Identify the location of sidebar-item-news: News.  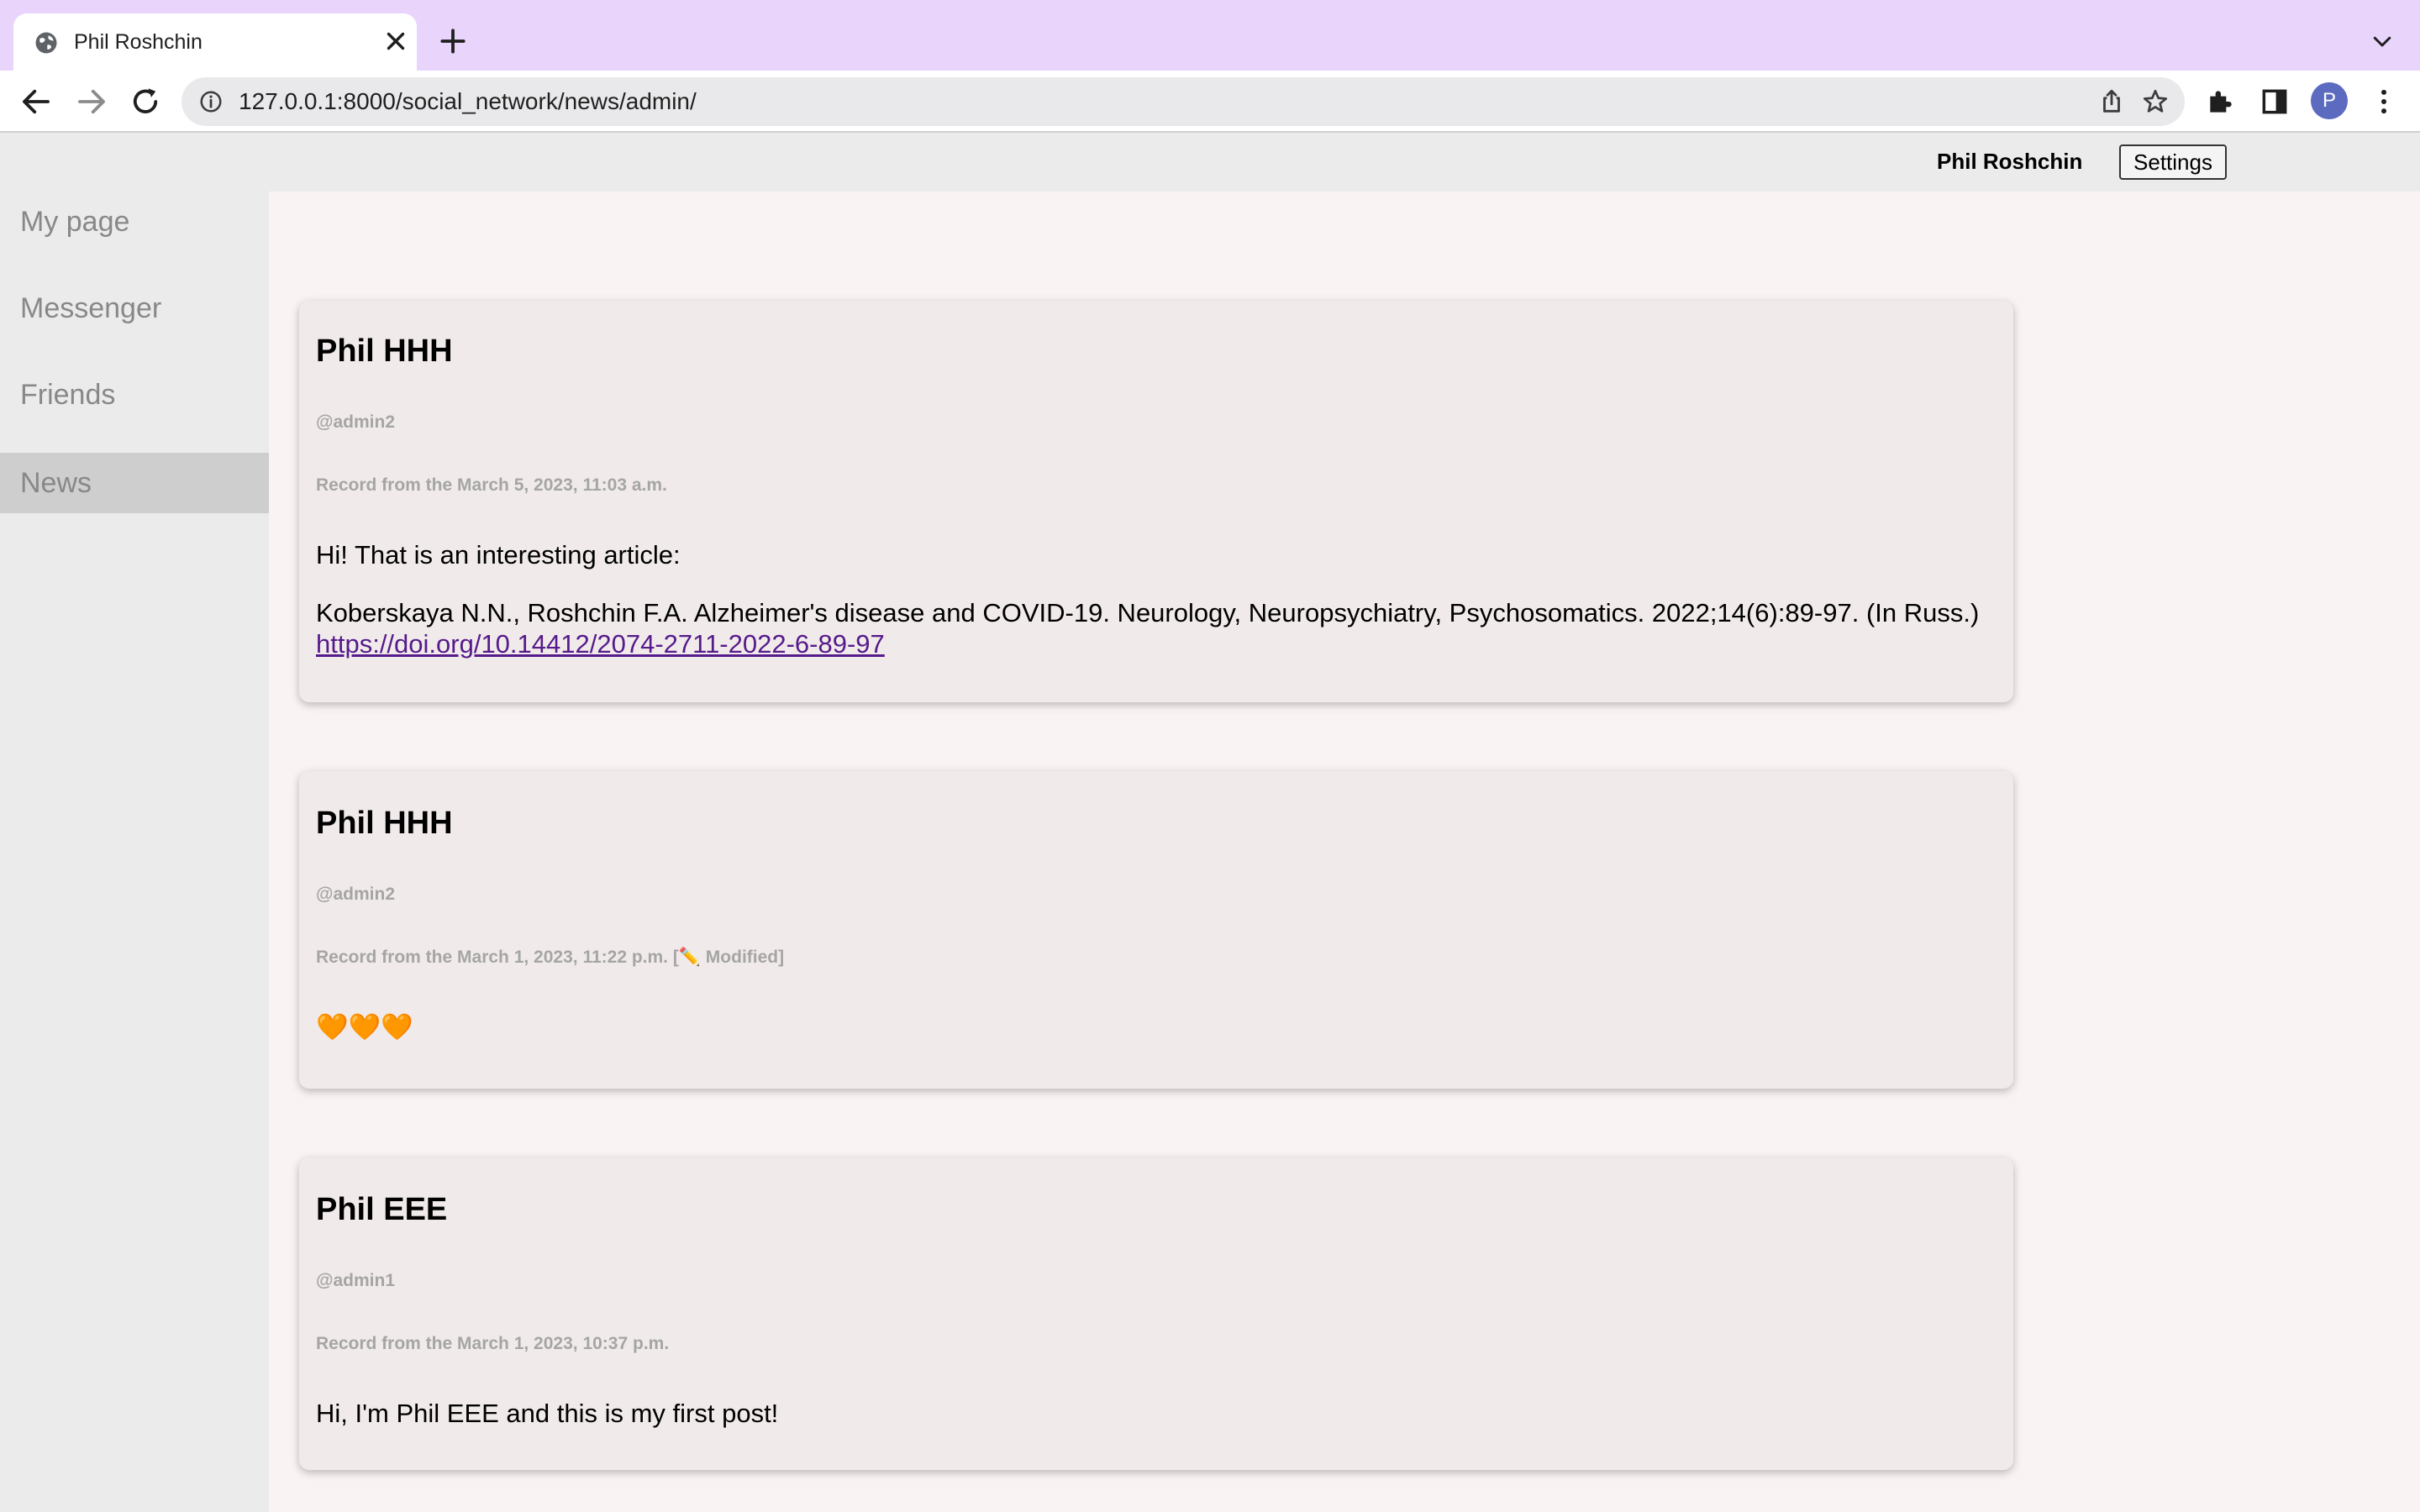
(134, 483).